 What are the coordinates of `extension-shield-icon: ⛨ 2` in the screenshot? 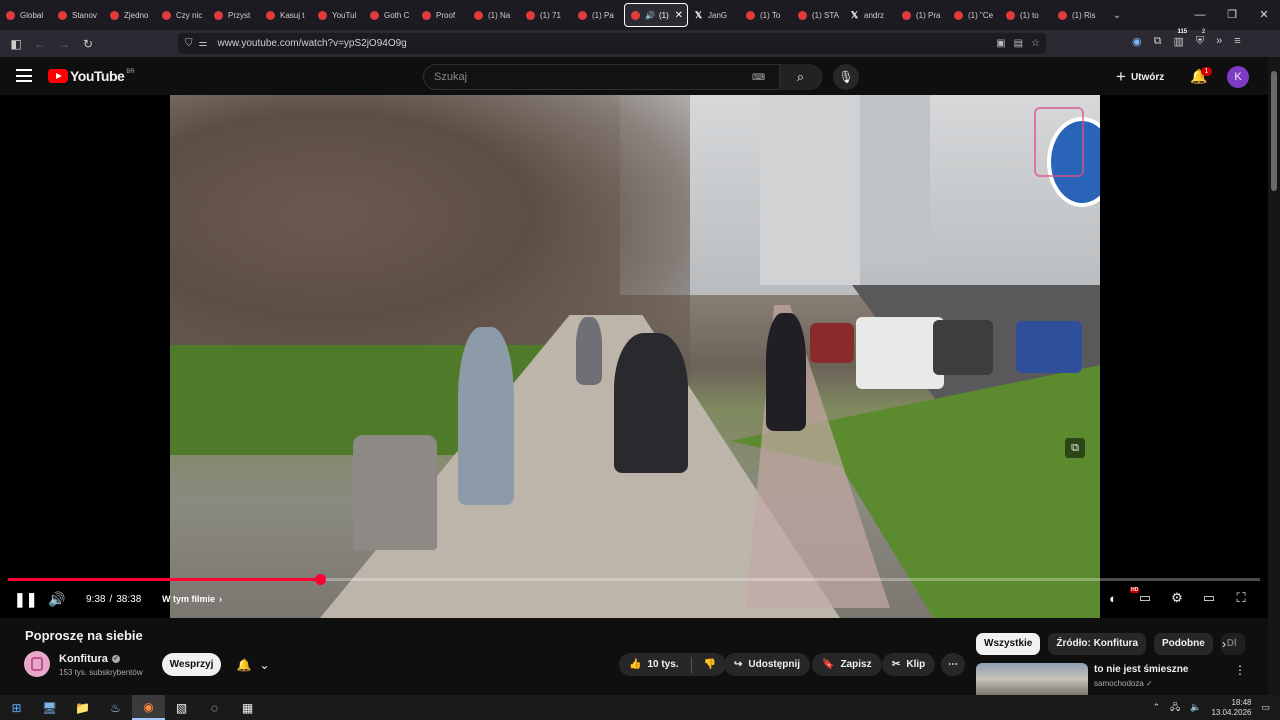 It's located at (1200, 38).